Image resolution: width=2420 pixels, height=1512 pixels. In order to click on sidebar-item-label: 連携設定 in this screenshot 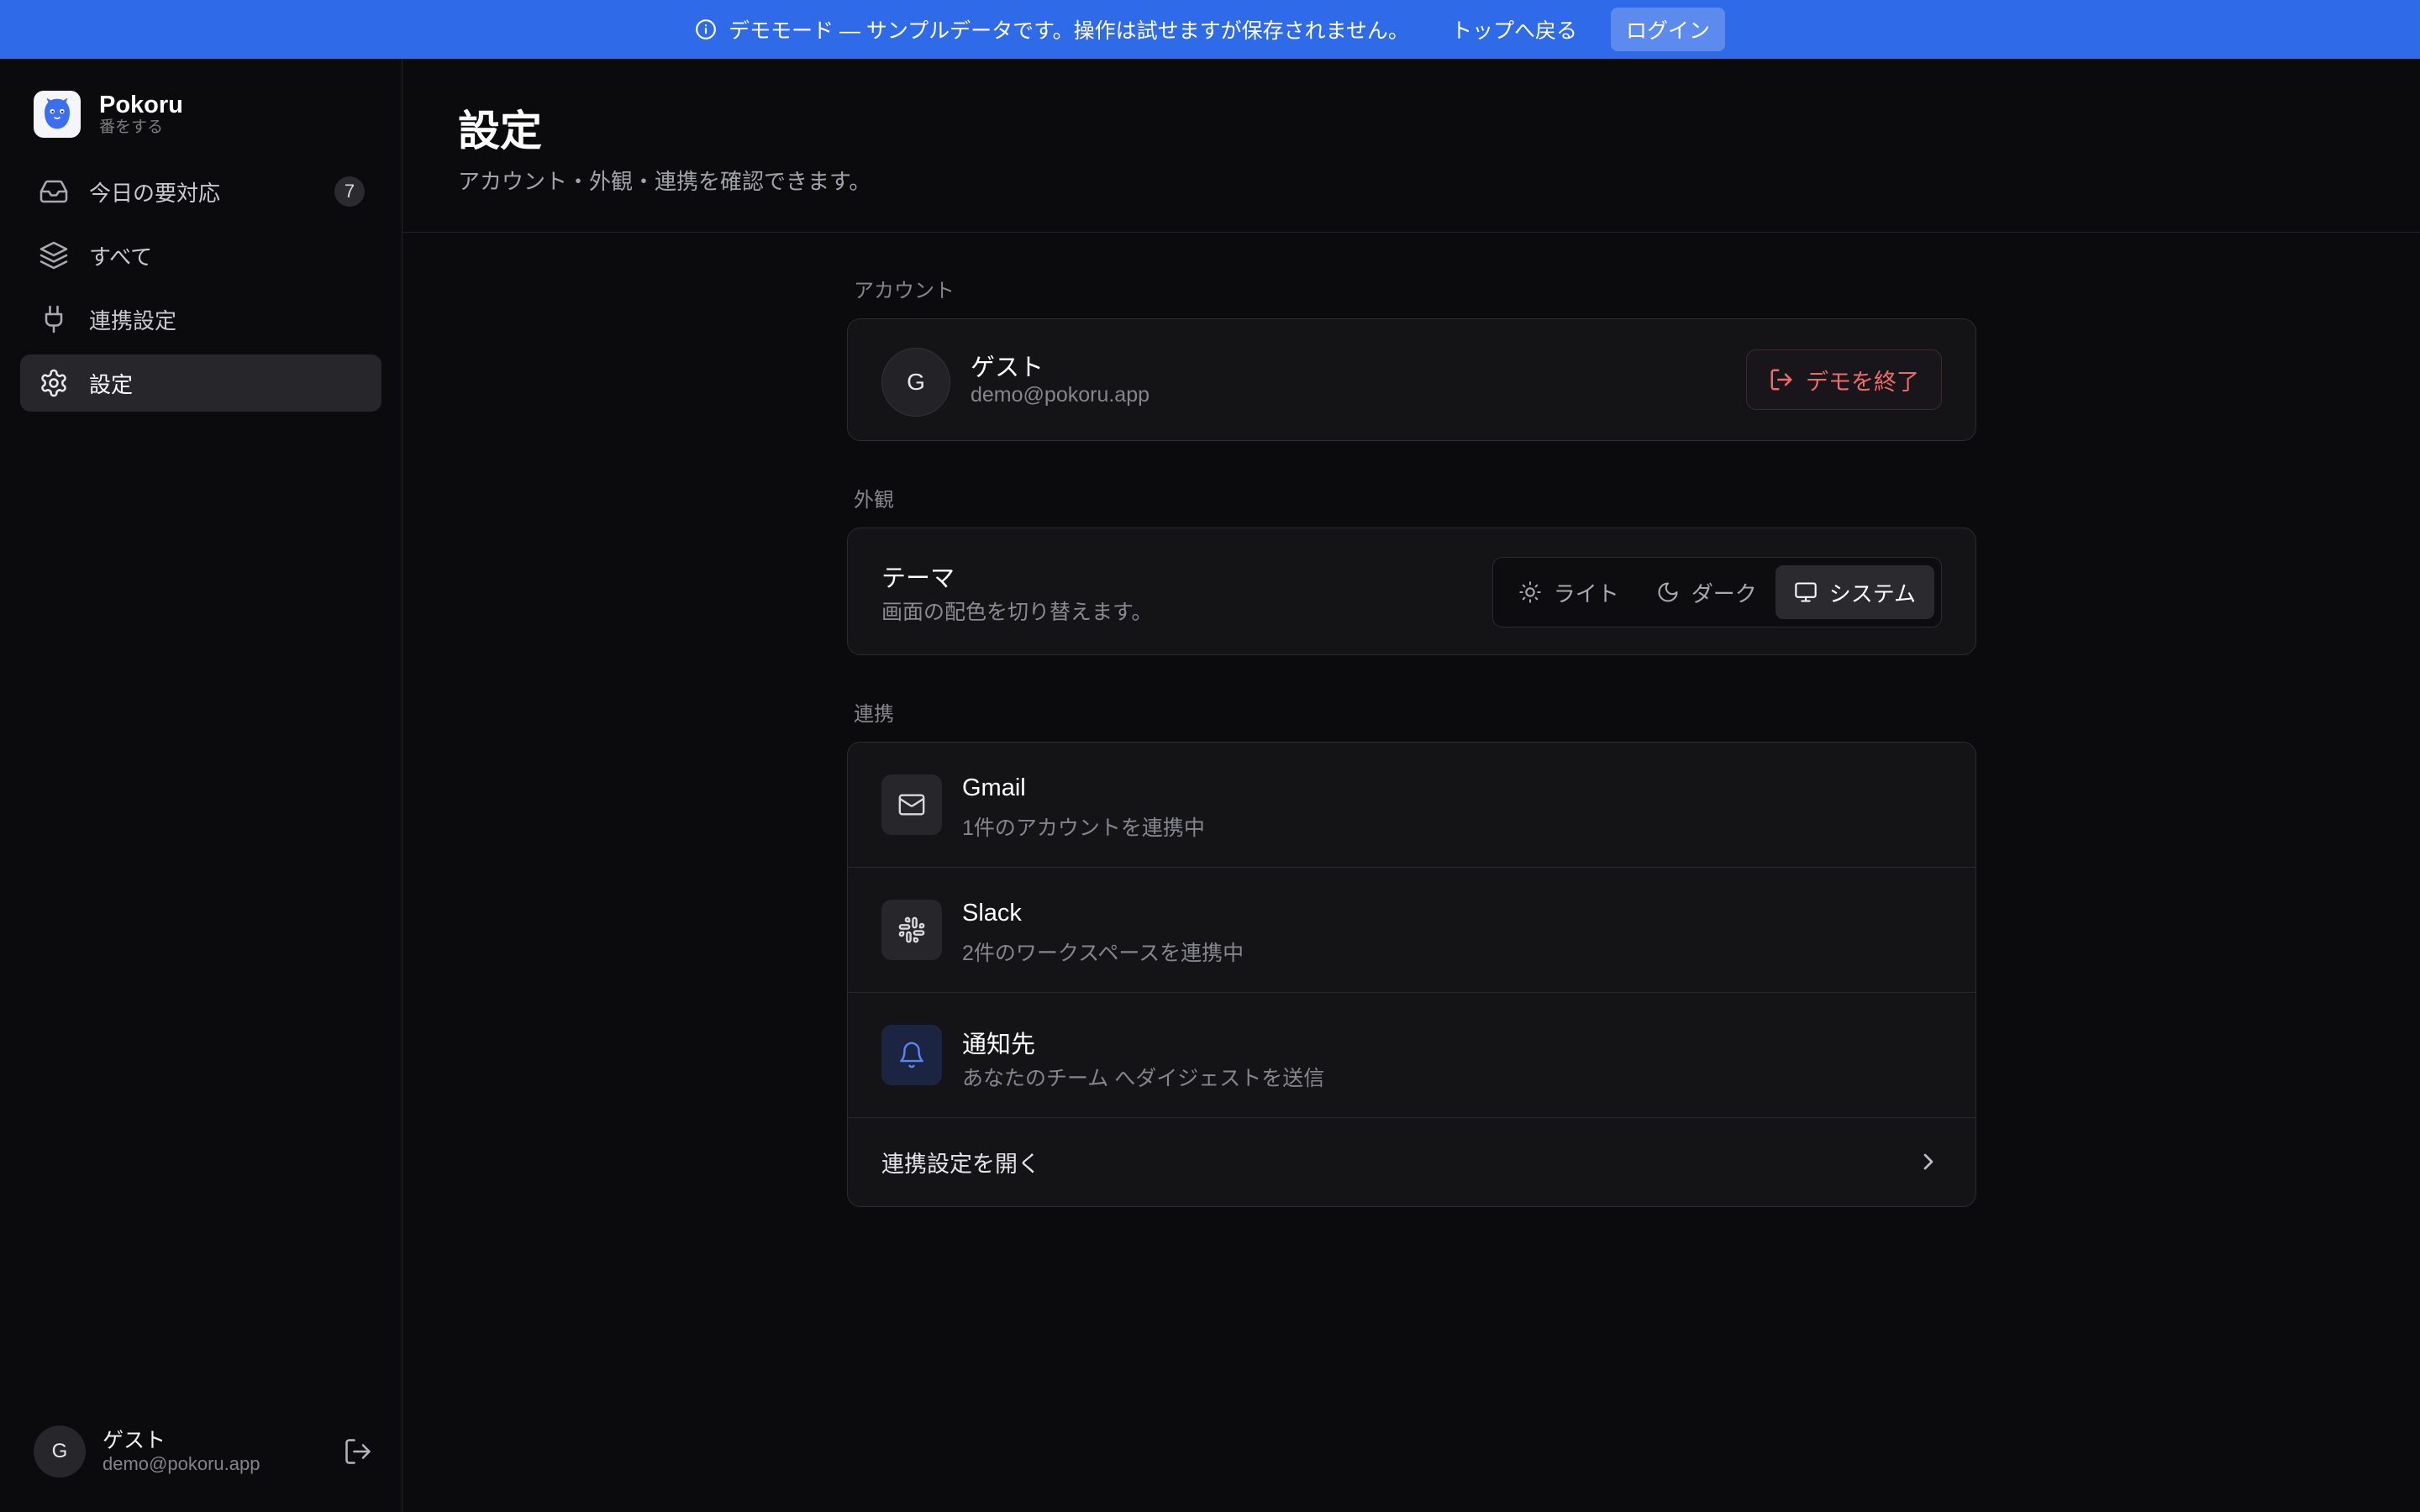, I will do `click(133, 320)`.